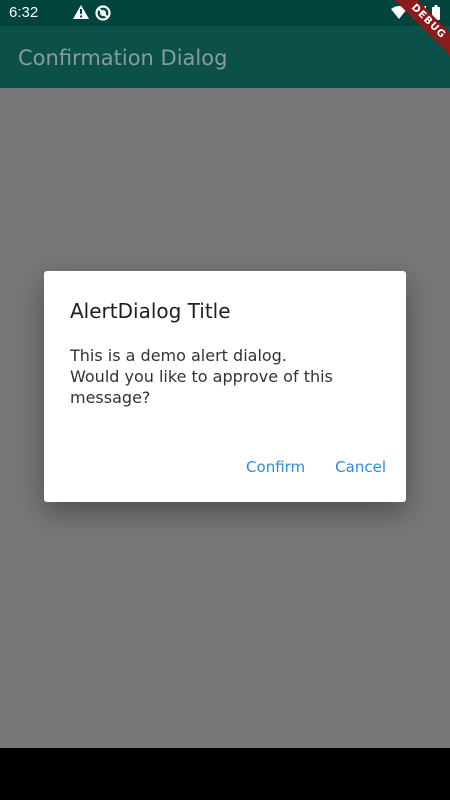  Describe the element at coordinates (419, 14) in the screenshot. I see `signal-icon` at that location.